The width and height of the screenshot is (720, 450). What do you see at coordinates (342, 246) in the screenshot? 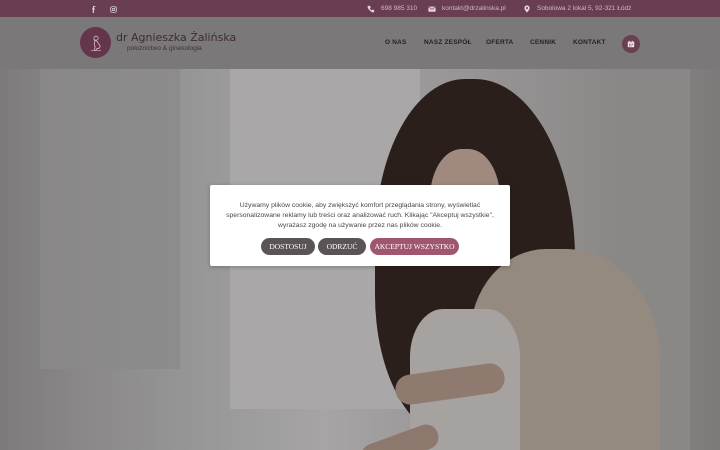
I see `reject-cookies-button: ODRZUĆ` at bounding box center [342, 246].